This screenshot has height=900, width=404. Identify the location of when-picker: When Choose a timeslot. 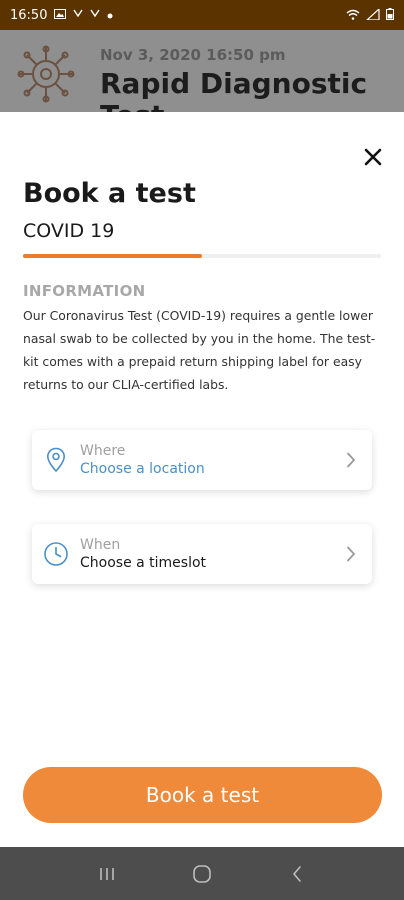
(202, 554).